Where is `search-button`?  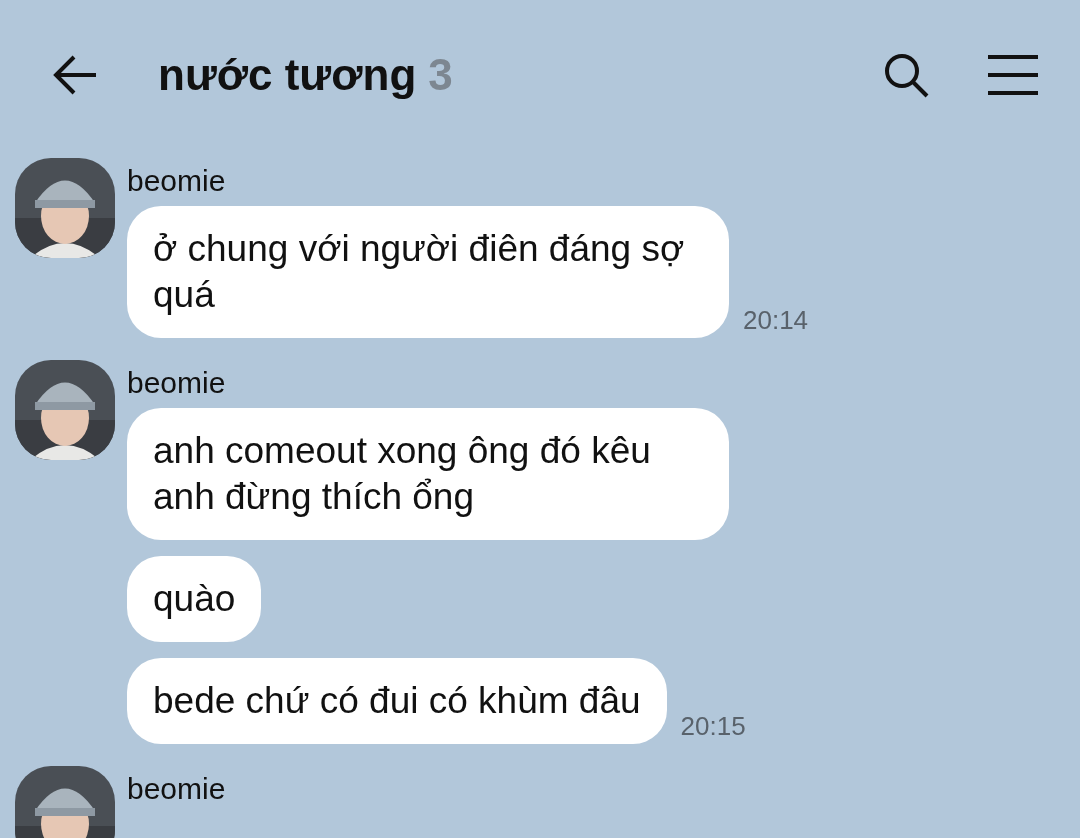 search-button is located at coordinates (906, 75).